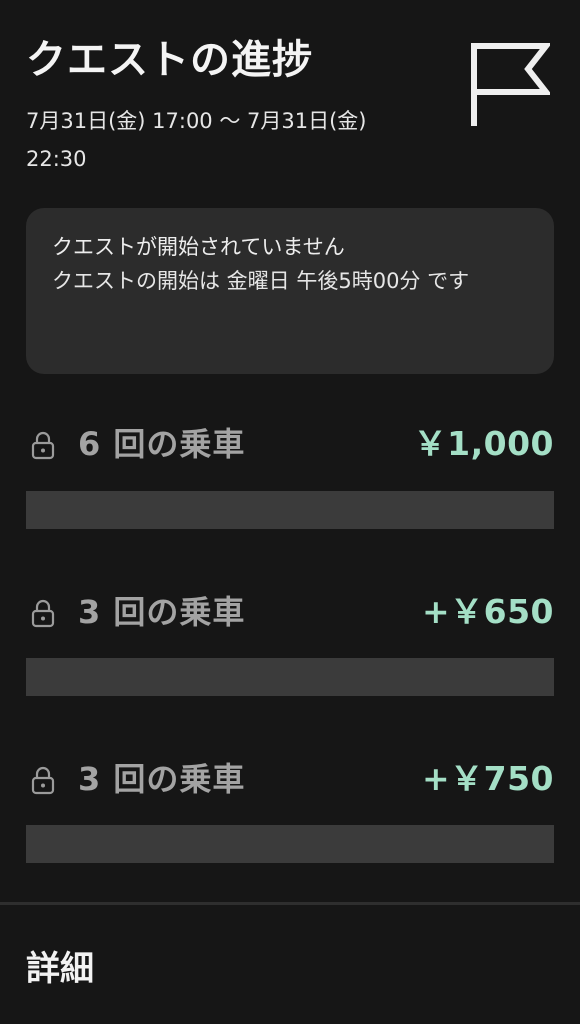 This screenshot has height=1024, width=580. What do you see at coordinates (509, 86) in the screenshot?
I see `flag-icon` at bounding box center [509, 86].